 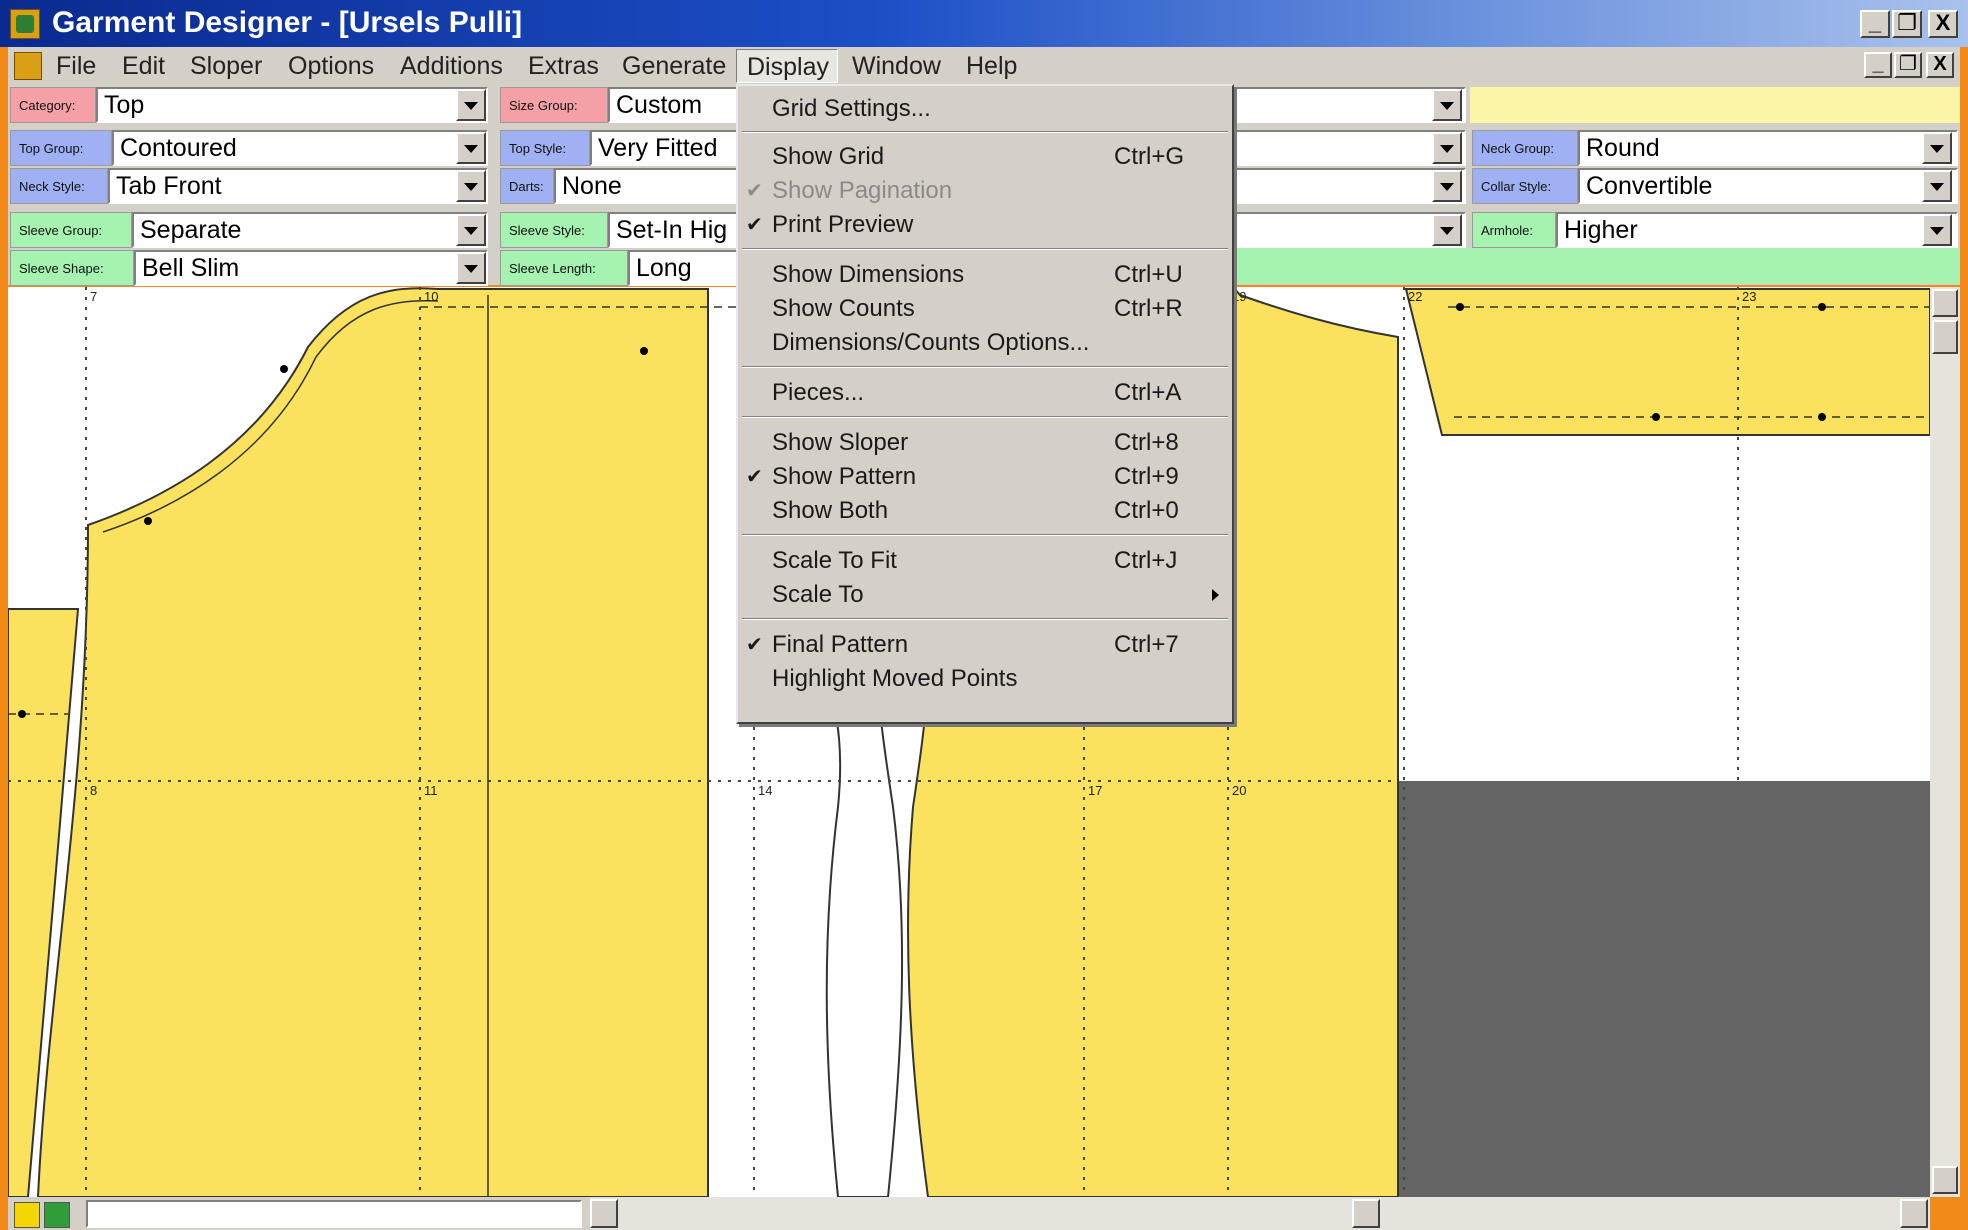 What do you see at coordinates (991, 66) in the screenshot?
I see `menu-help: Help` at bounding box center [991, 66].